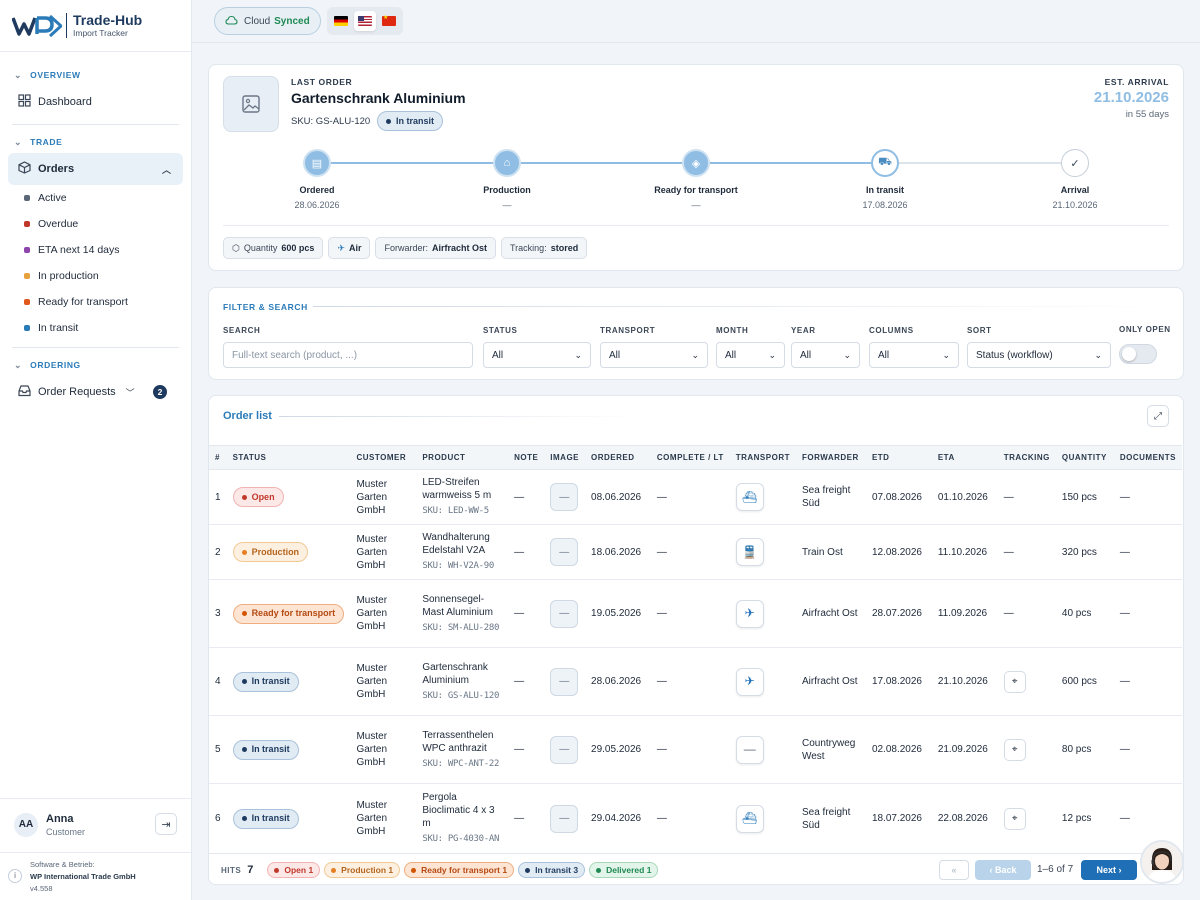  Describe the element at coordinates (1084, 613) in the screenshot. I see `quantity-cell: 40 pcs` at that location.